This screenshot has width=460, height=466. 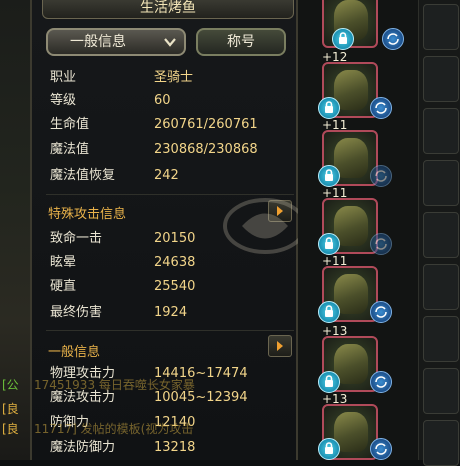 What do you see at coordinates (63, 286) in the screenshot?
I see `stat-label: 硬直` at bounding box center [63, 286].